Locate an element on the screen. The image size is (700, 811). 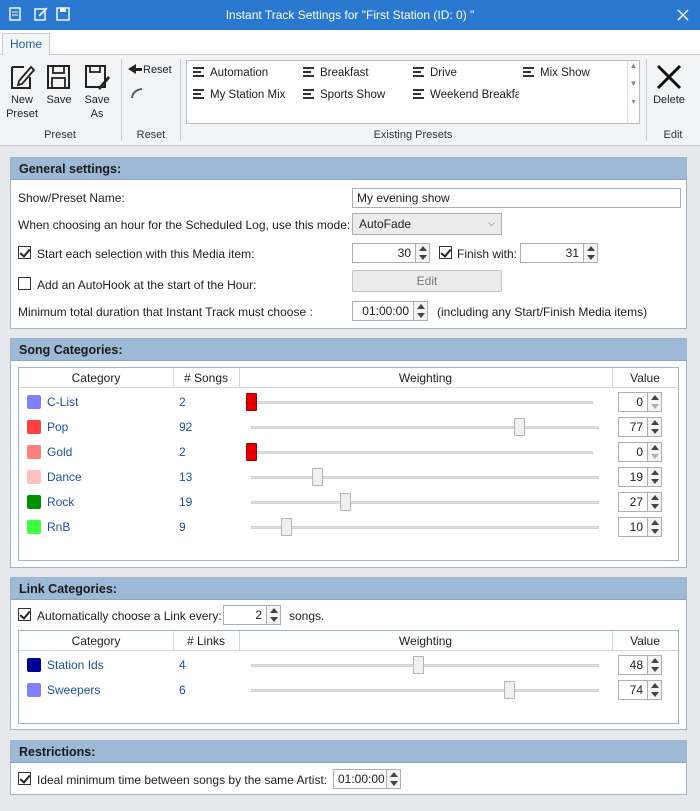
start-media-input: 30 is located at coordinates (384, 253).